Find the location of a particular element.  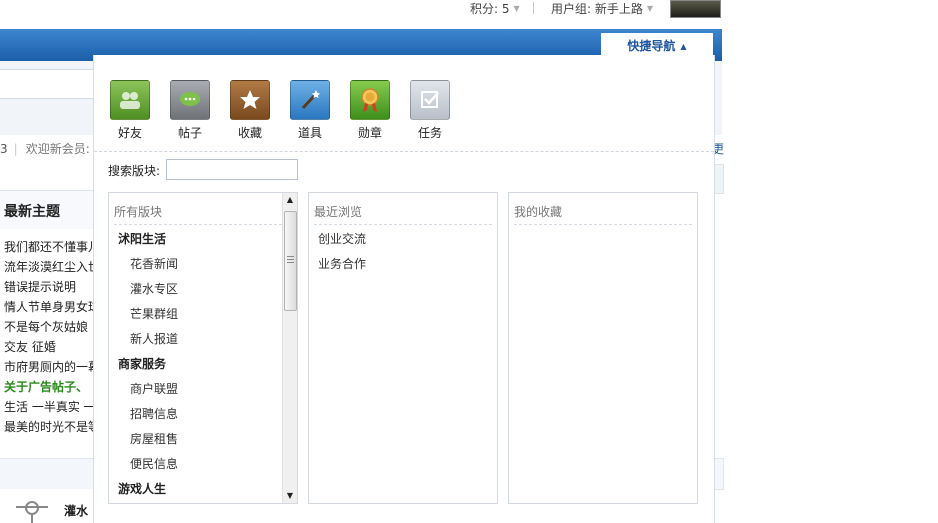

background-search-box is located at coordinates (47, 84).